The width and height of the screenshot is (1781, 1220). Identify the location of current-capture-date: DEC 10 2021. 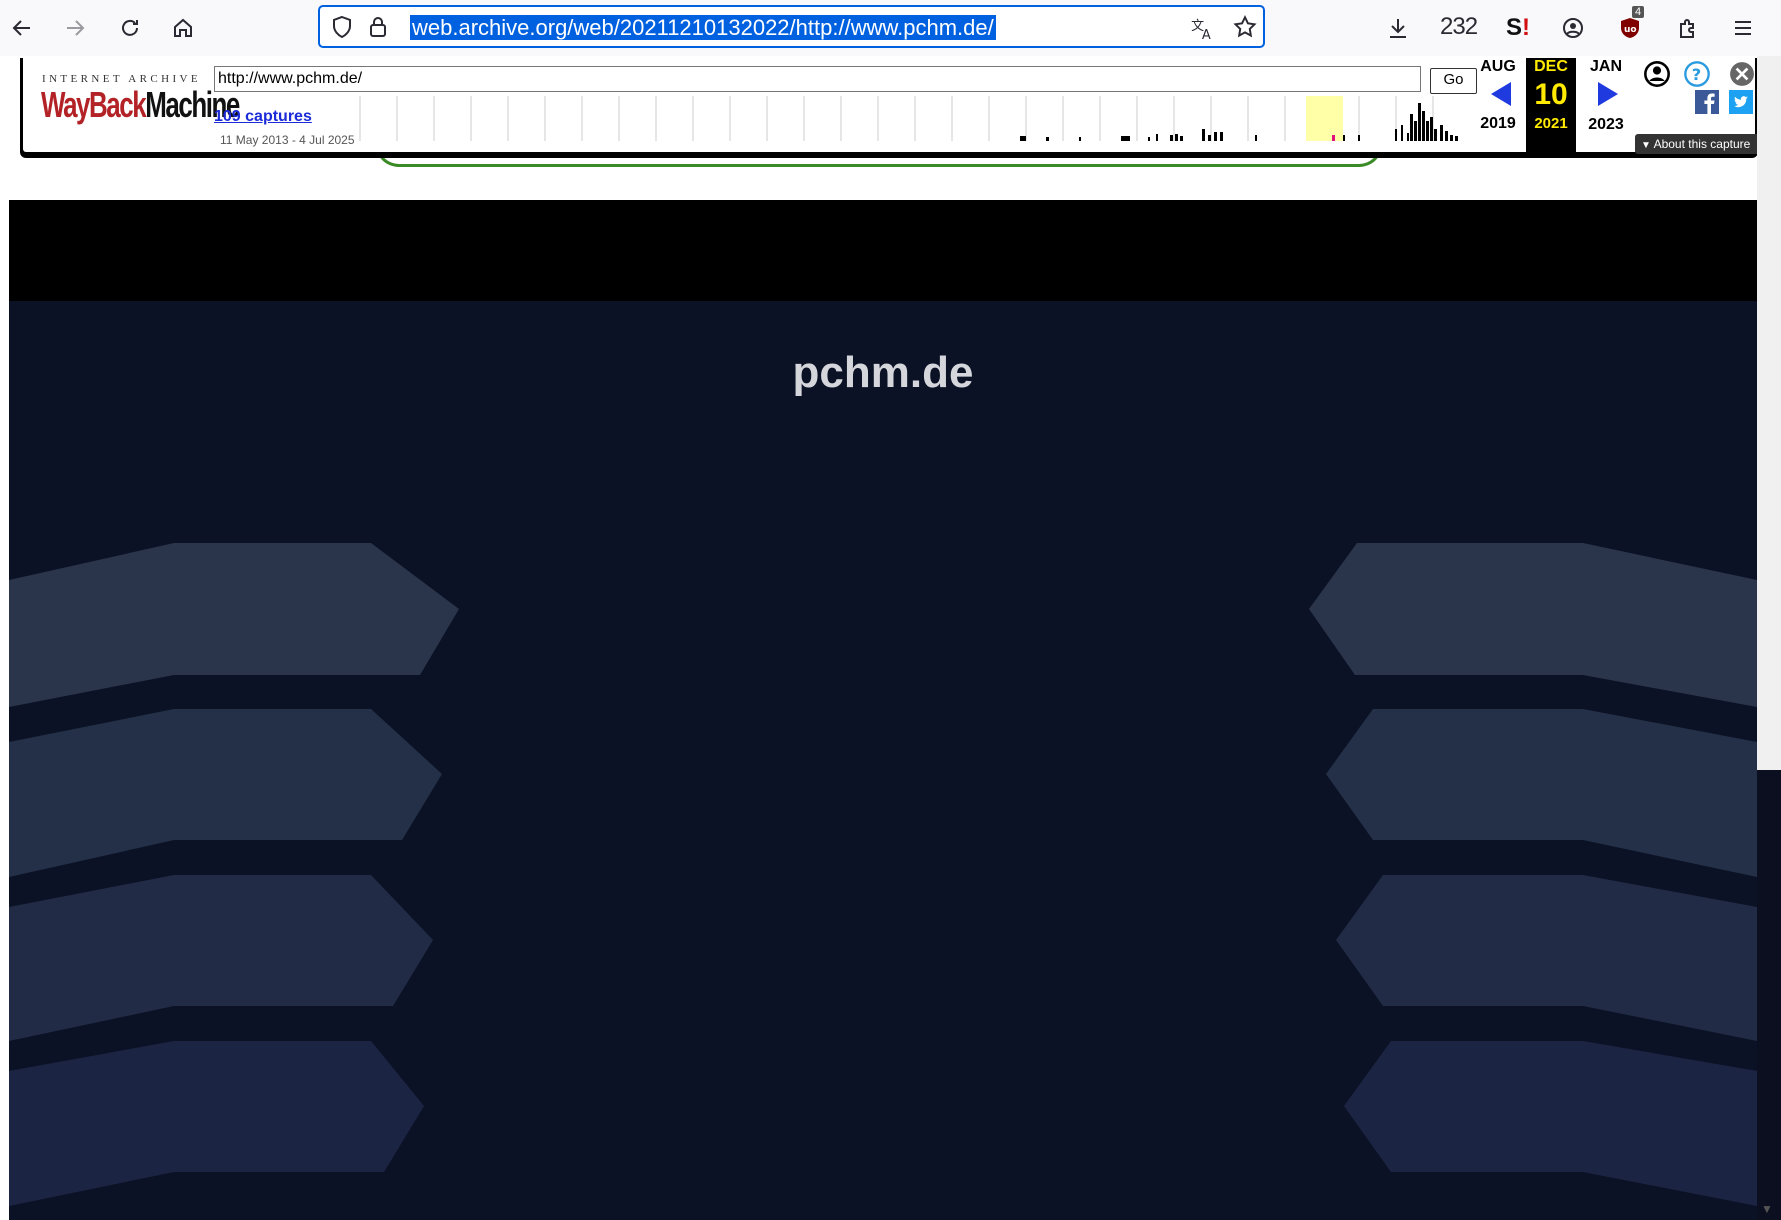
(1551, 105).